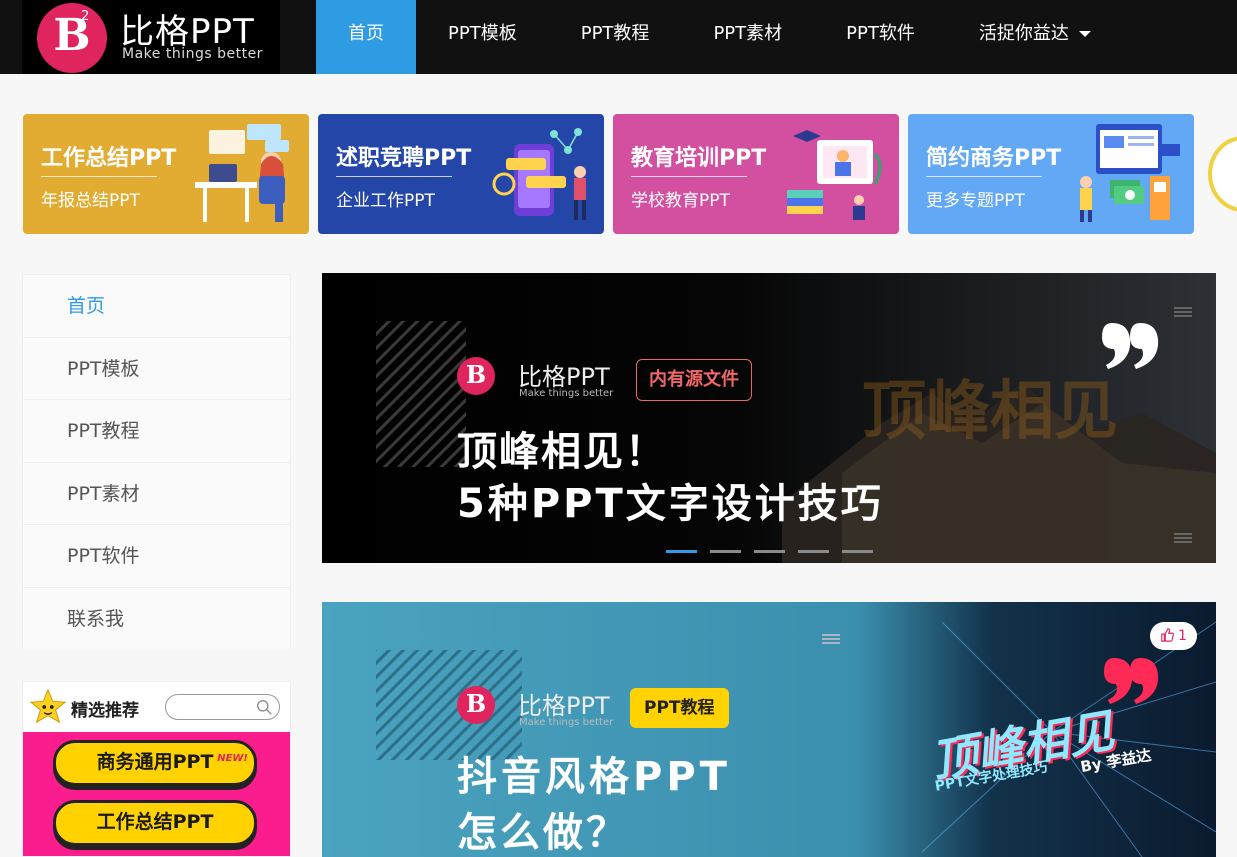 Image resolution: width=1237 pixels, height=857 pixels. What do you see at coordinates (482, 37) in the screenshot?
I see `nav-item-ppt-templates: PPT模板` at bounding box center [482, 37].